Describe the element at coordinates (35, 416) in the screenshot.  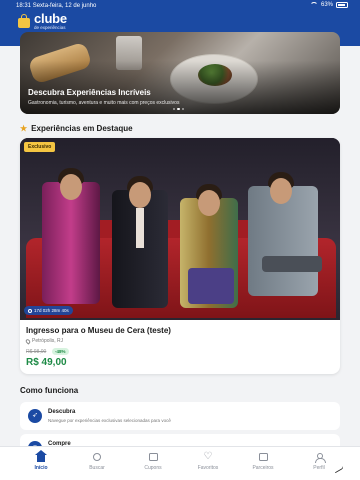
I see `compass-icon: ➶` at that location.